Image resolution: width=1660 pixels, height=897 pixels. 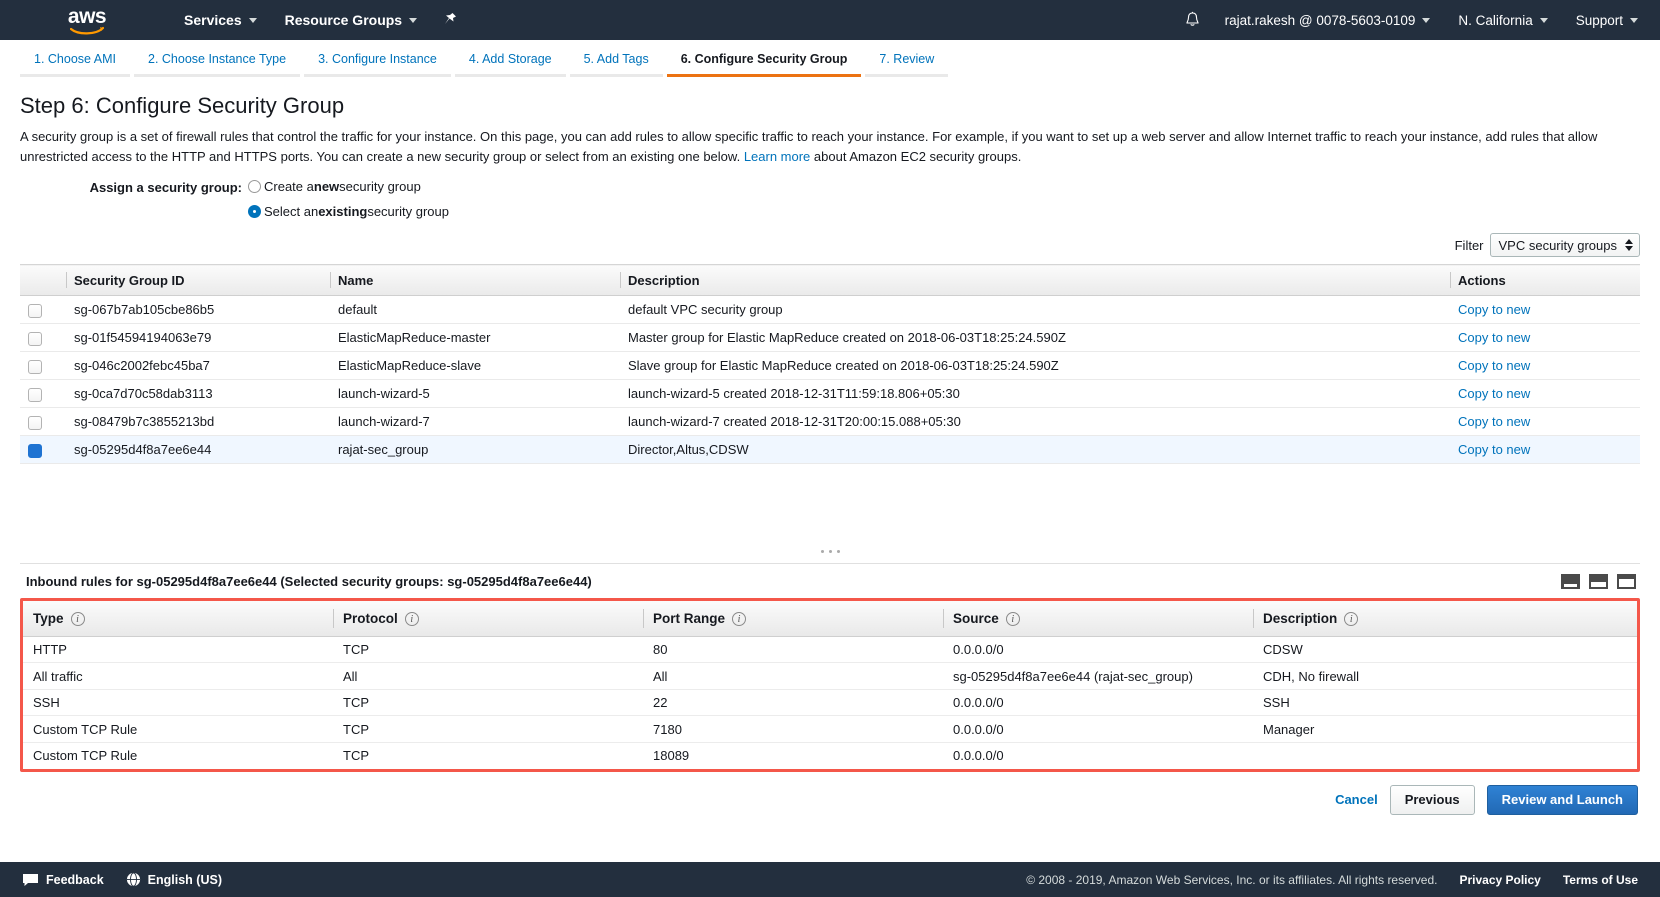 I want to click on nav-account-menu: rajat.rakesh @ 0078-5603-0109, so click(x=1328, y=20).